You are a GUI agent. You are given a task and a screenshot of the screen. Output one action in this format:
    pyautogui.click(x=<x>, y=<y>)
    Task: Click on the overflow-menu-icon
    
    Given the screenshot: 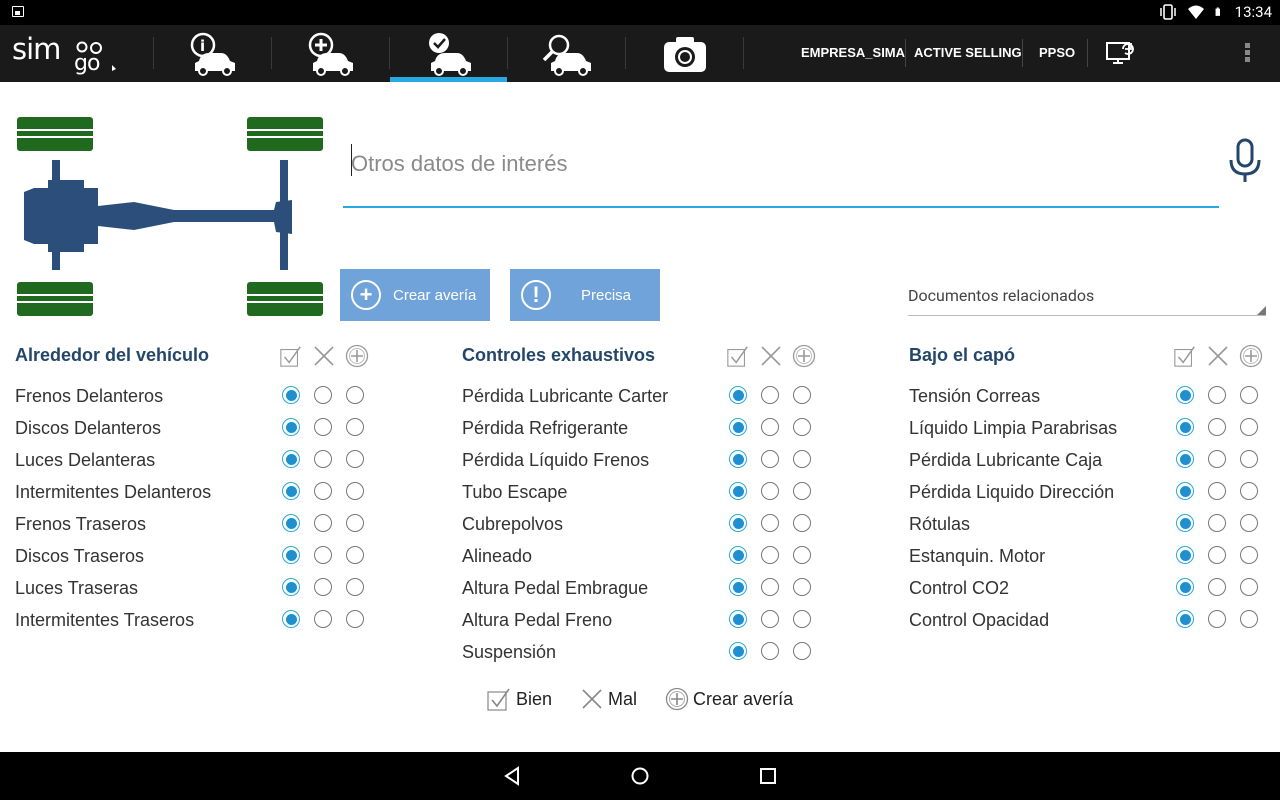 What is the action you would take?
    pyautogui.click(x=1248, y=53)
    